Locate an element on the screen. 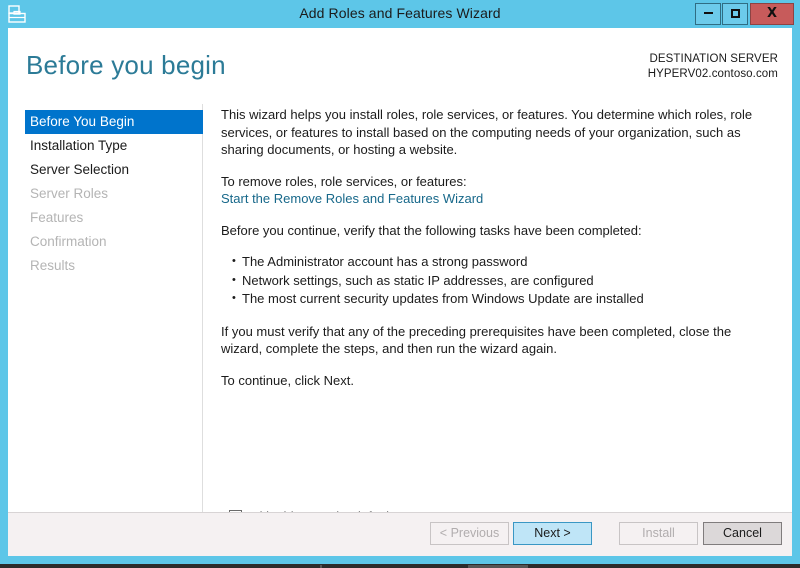 This screenshot has width=800, height=568. destination-server-block: DESTINATION SERVER HYPERV02.contoso.com is located at coordinates (713, 67).